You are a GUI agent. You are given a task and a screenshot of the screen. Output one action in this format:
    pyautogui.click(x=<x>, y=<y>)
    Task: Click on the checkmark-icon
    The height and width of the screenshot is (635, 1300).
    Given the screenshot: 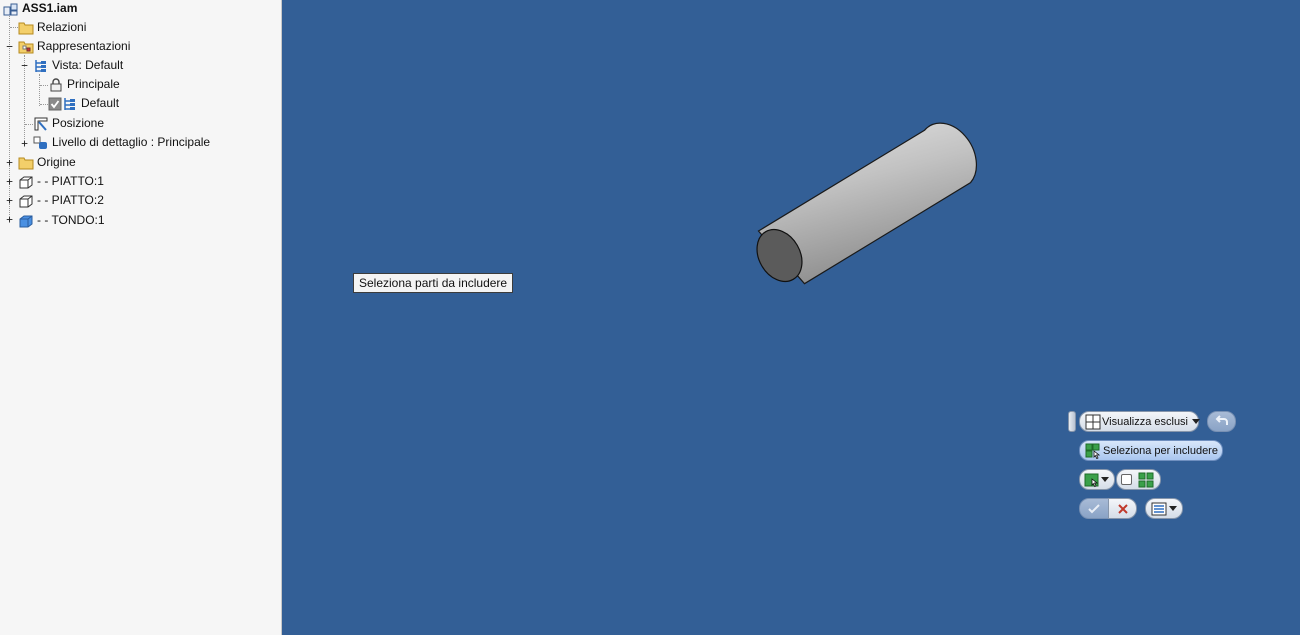 What is the action you would take?
    pyautogui.click(x=1094, y=509)
    